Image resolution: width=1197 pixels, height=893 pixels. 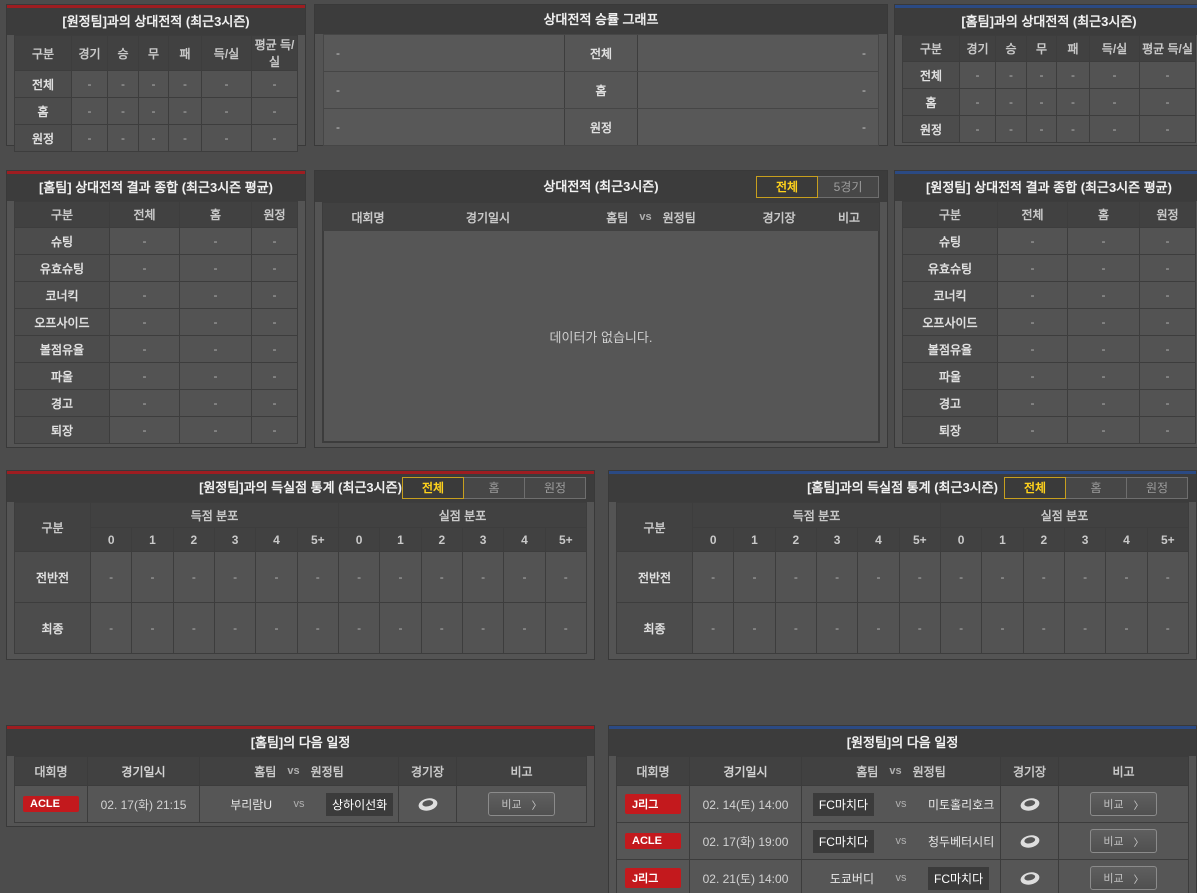 What do you see at coordinates (601, 127) in the screenshot?
I see `graph-center-label: 원정` at bounding box center [601, 127].